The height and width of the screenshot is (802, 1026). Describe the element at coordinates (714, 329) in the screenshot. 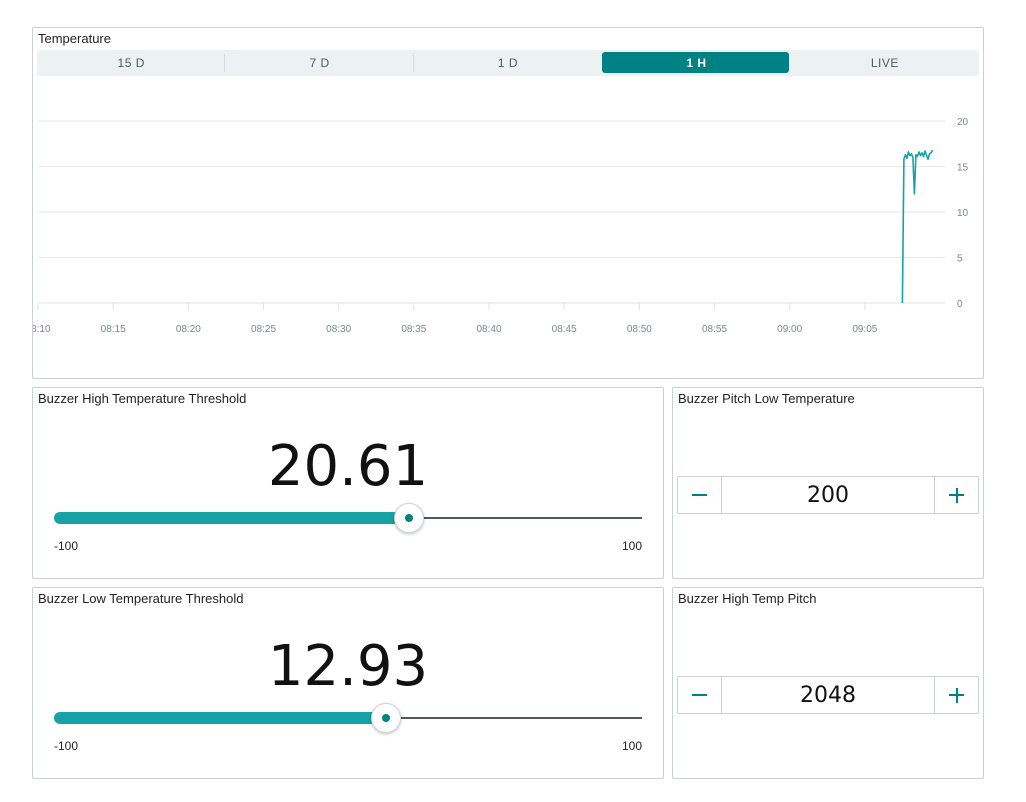

I see `x-tick-label: 08:55` at that location.